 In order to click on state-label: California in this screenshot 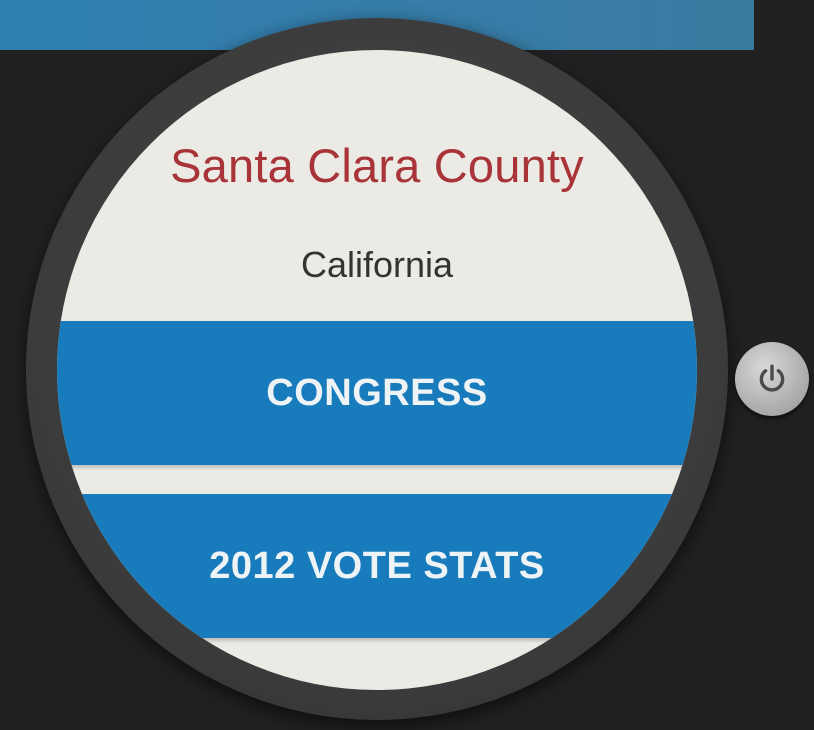, I will do `click(377, 264)`.